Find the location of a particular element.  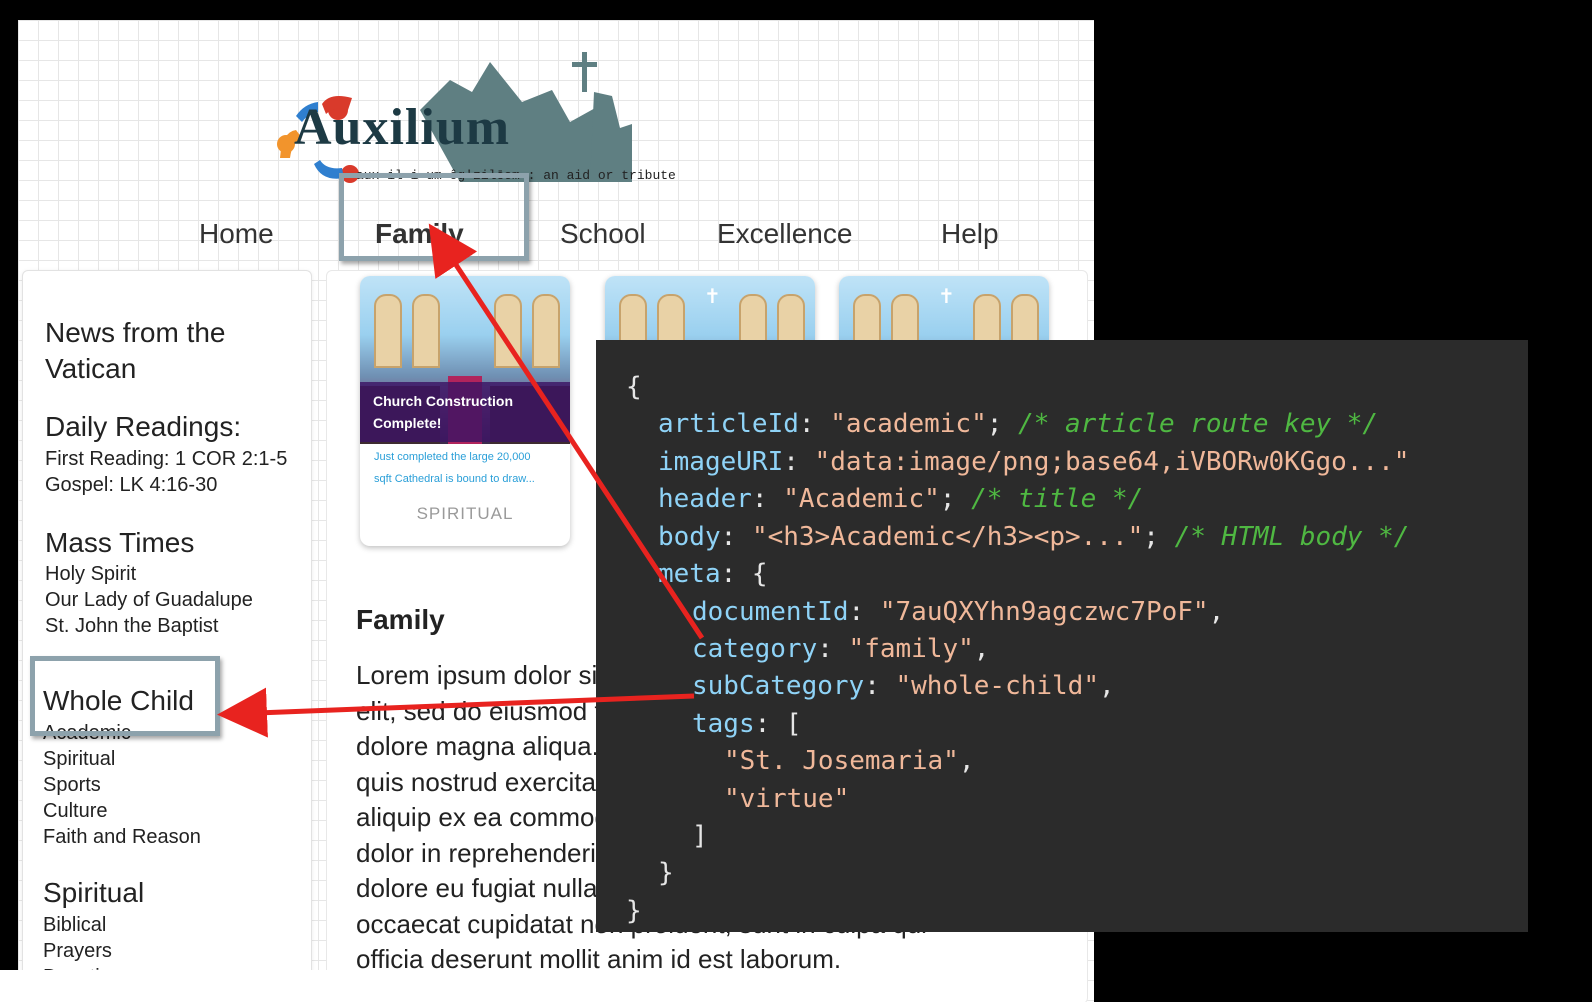

code-line: category: "family", is located at coordinates (841, 649).